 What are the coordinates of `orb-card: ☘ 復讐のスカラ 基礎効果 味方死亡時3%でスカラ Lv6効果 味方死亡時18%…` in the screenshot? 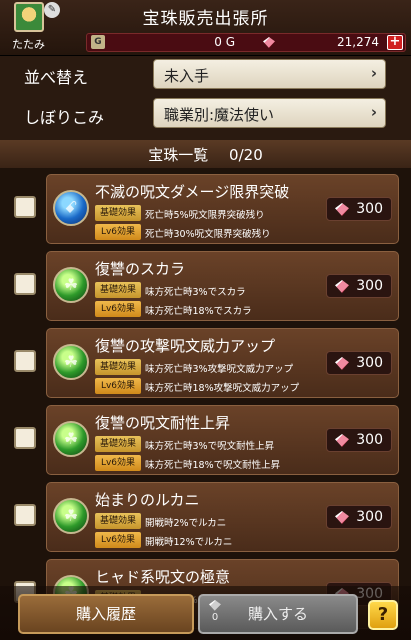 It's located at (222, 286).